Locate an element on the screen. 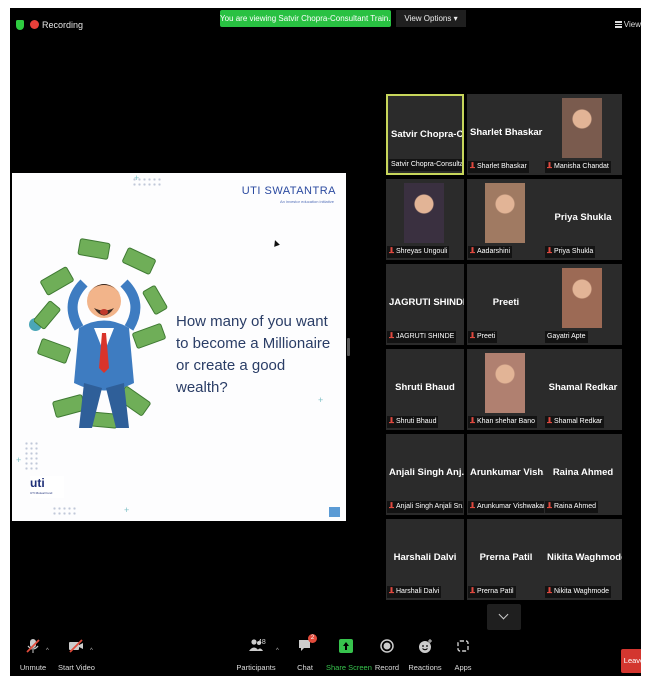 The width and height of the screenshot is (647, 681). participant-label-text: JAGRUTI SHINDE is located at coordinates (425, 336).